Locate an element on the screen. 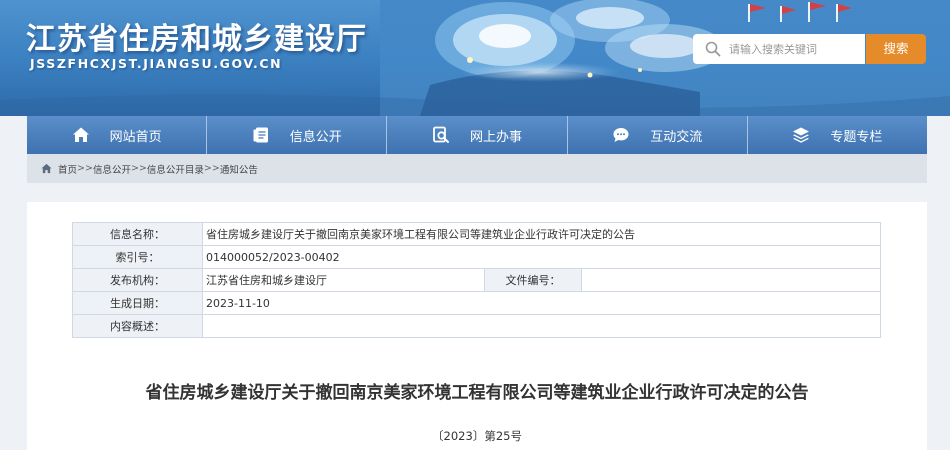 This screenshot has width=950, height=450. document-icon is located at coordinates (260, 135).